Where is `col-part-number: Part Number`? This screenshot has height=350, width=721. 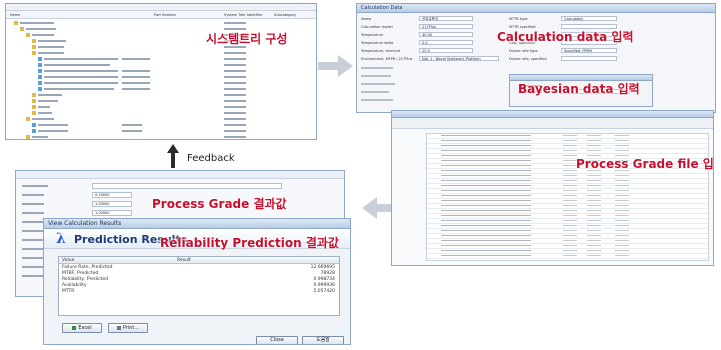
col-part-number: Part Number is located at coordinates (165, 15).